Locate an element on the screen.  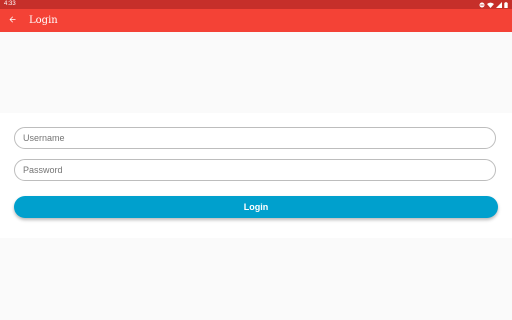
back-button is located at coordinates (12, 20).